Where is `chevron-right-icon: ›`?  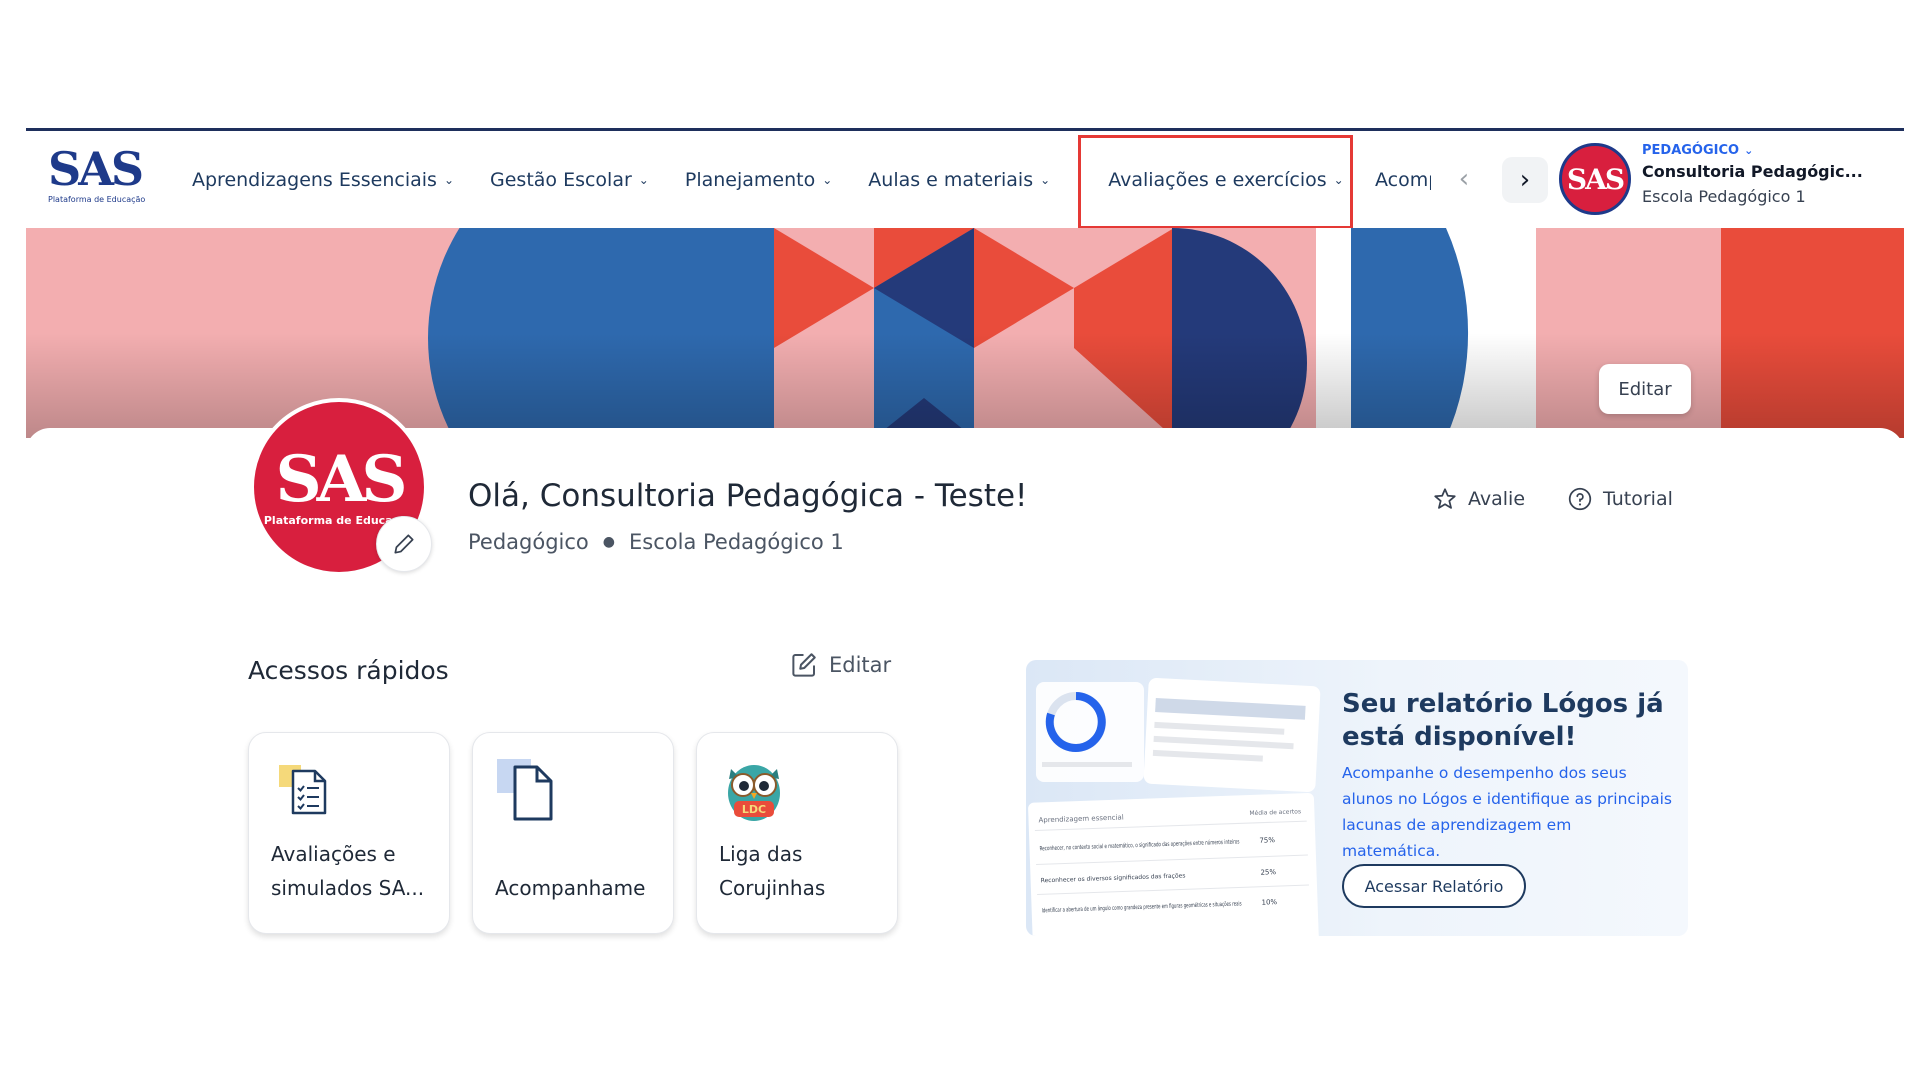 chevron-right-icon: › is located at coordinates (1525, 180).